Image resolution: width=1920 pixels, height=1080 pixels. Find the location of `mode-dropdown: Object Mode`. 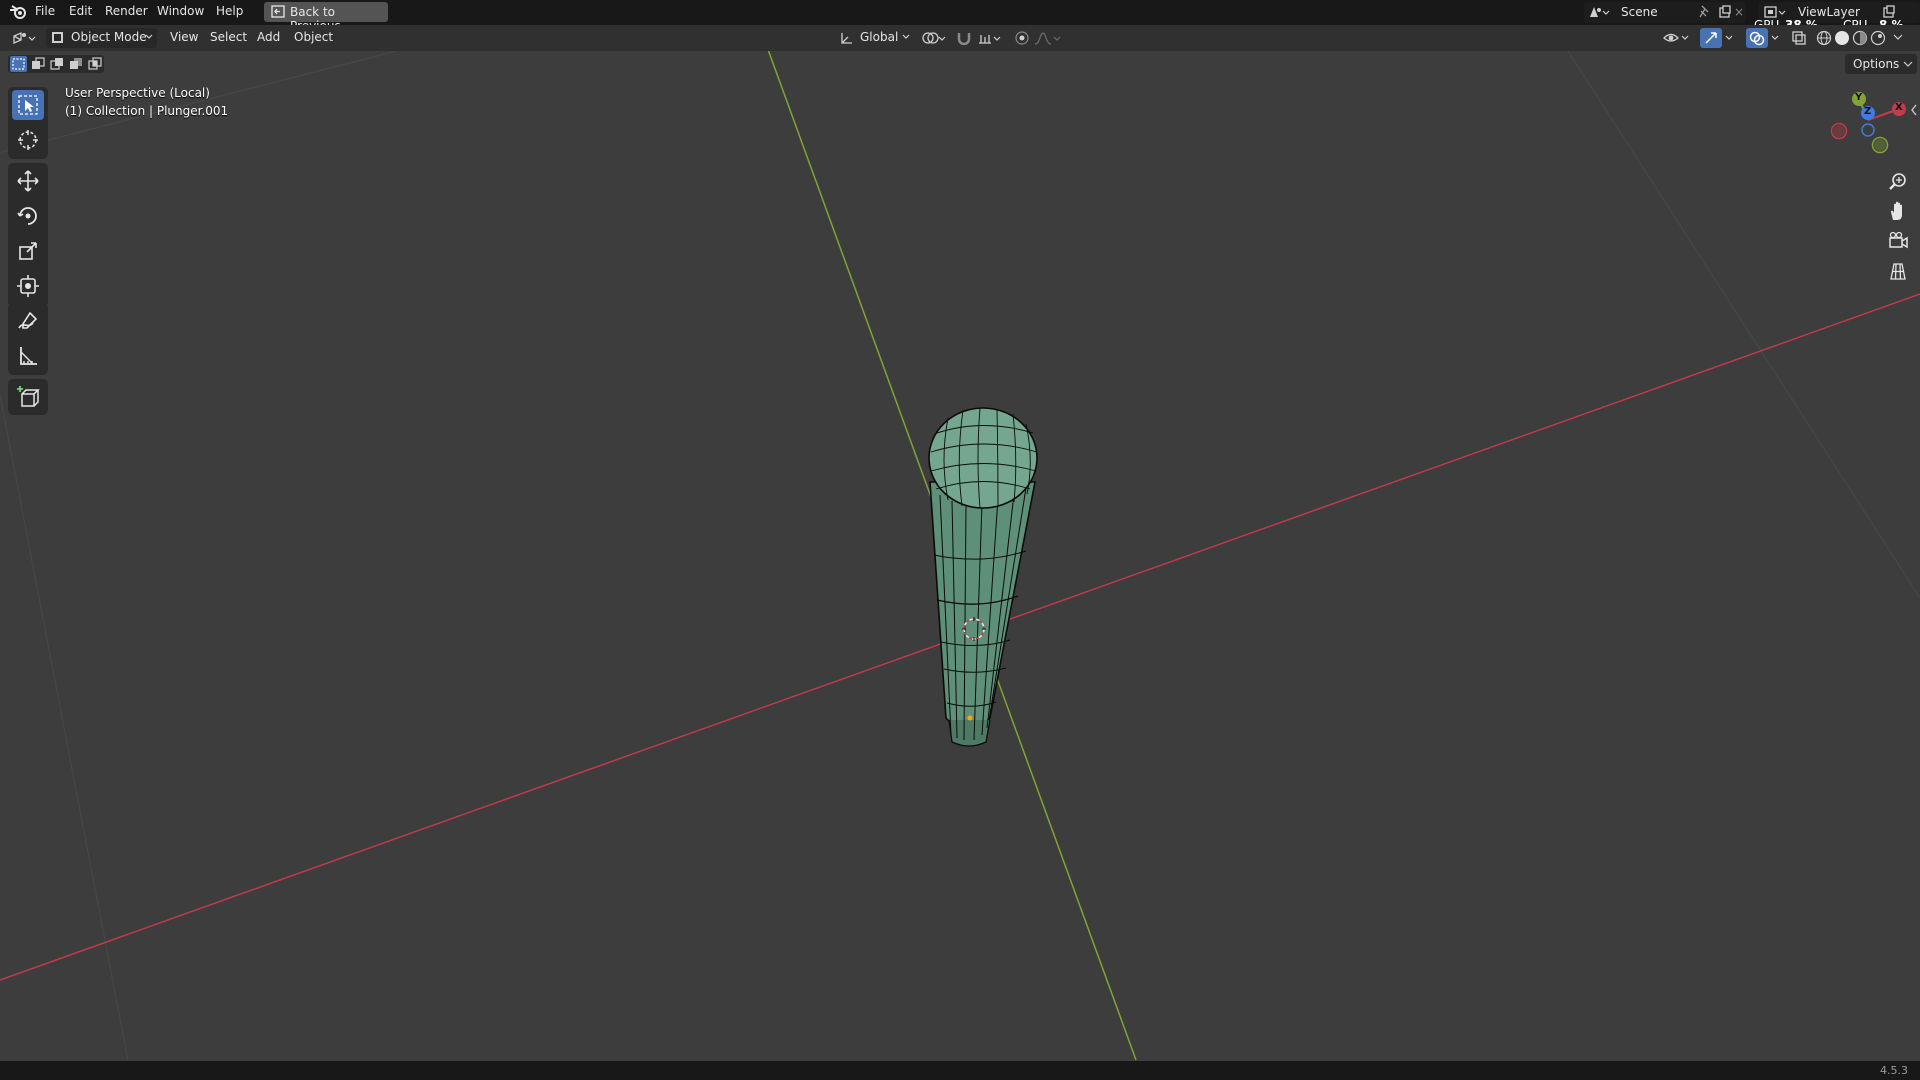

mode-dropdown: Object Mode is located at coordinates (101, 38).